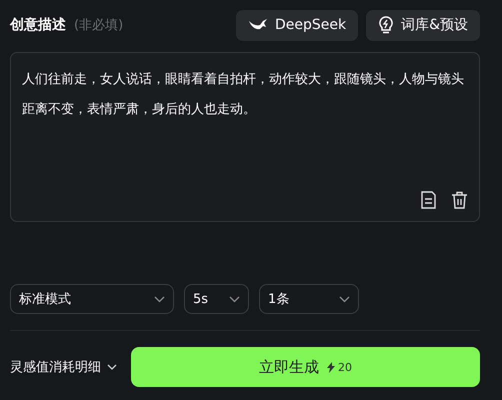 This screenshot has height=400, width=502. What do you see at coordinates (309, 299) in the screenshot?
I see `dropdown: 1条` at bounding box center [309, 299].